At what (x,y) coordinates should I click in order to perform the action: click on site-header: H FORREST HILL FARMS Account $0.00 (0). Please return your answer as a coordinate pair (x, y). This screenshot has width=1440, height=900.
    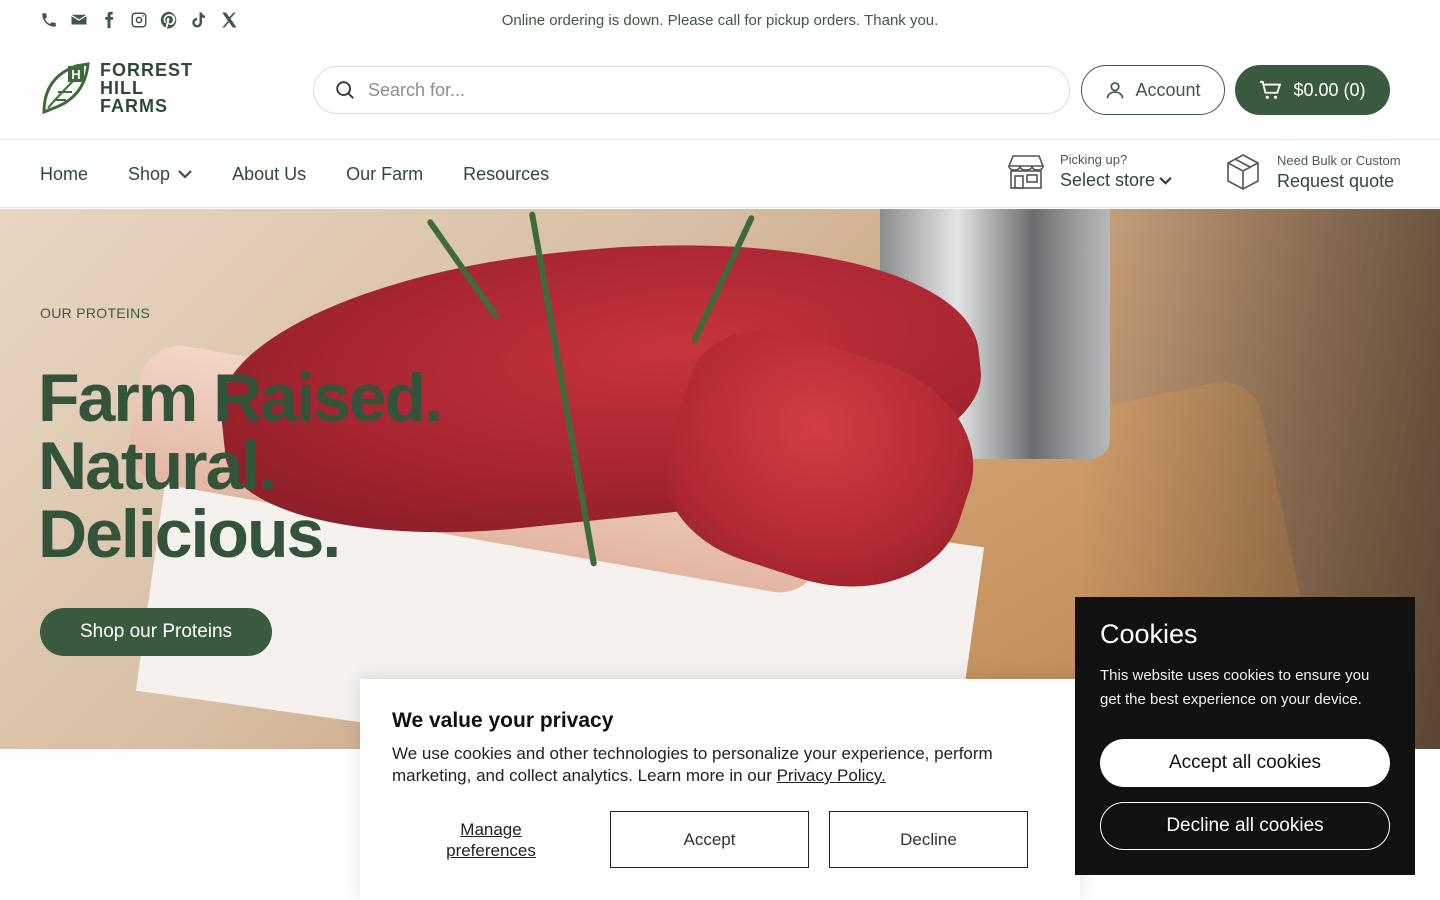
    Looking at the image, I should click on (720, 90).